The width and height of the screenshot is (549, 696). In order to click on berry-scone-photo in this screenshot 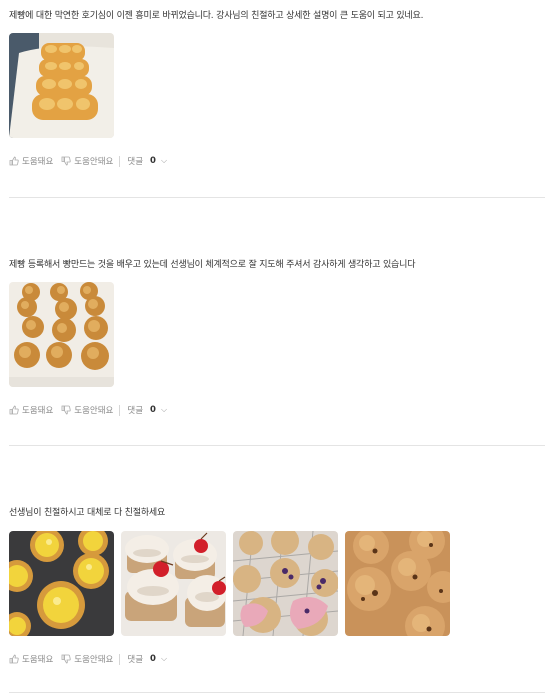, I will do `click(285, 583)`.